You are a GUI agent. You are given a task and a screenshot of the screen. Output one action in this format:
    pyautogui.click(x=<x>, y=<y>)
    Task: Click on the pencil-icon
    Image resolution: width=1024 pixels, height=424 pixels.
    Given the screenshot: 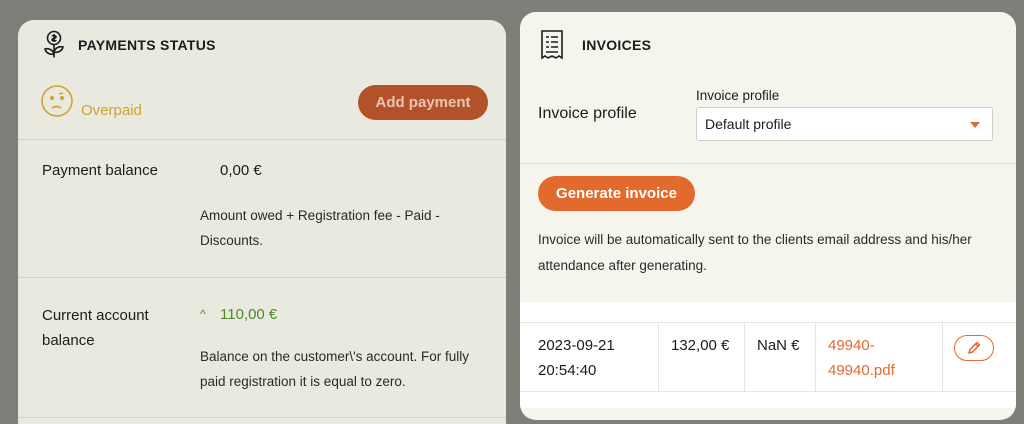 What is the action you would take?
    pyautogui.click(x=974, y=347)
    